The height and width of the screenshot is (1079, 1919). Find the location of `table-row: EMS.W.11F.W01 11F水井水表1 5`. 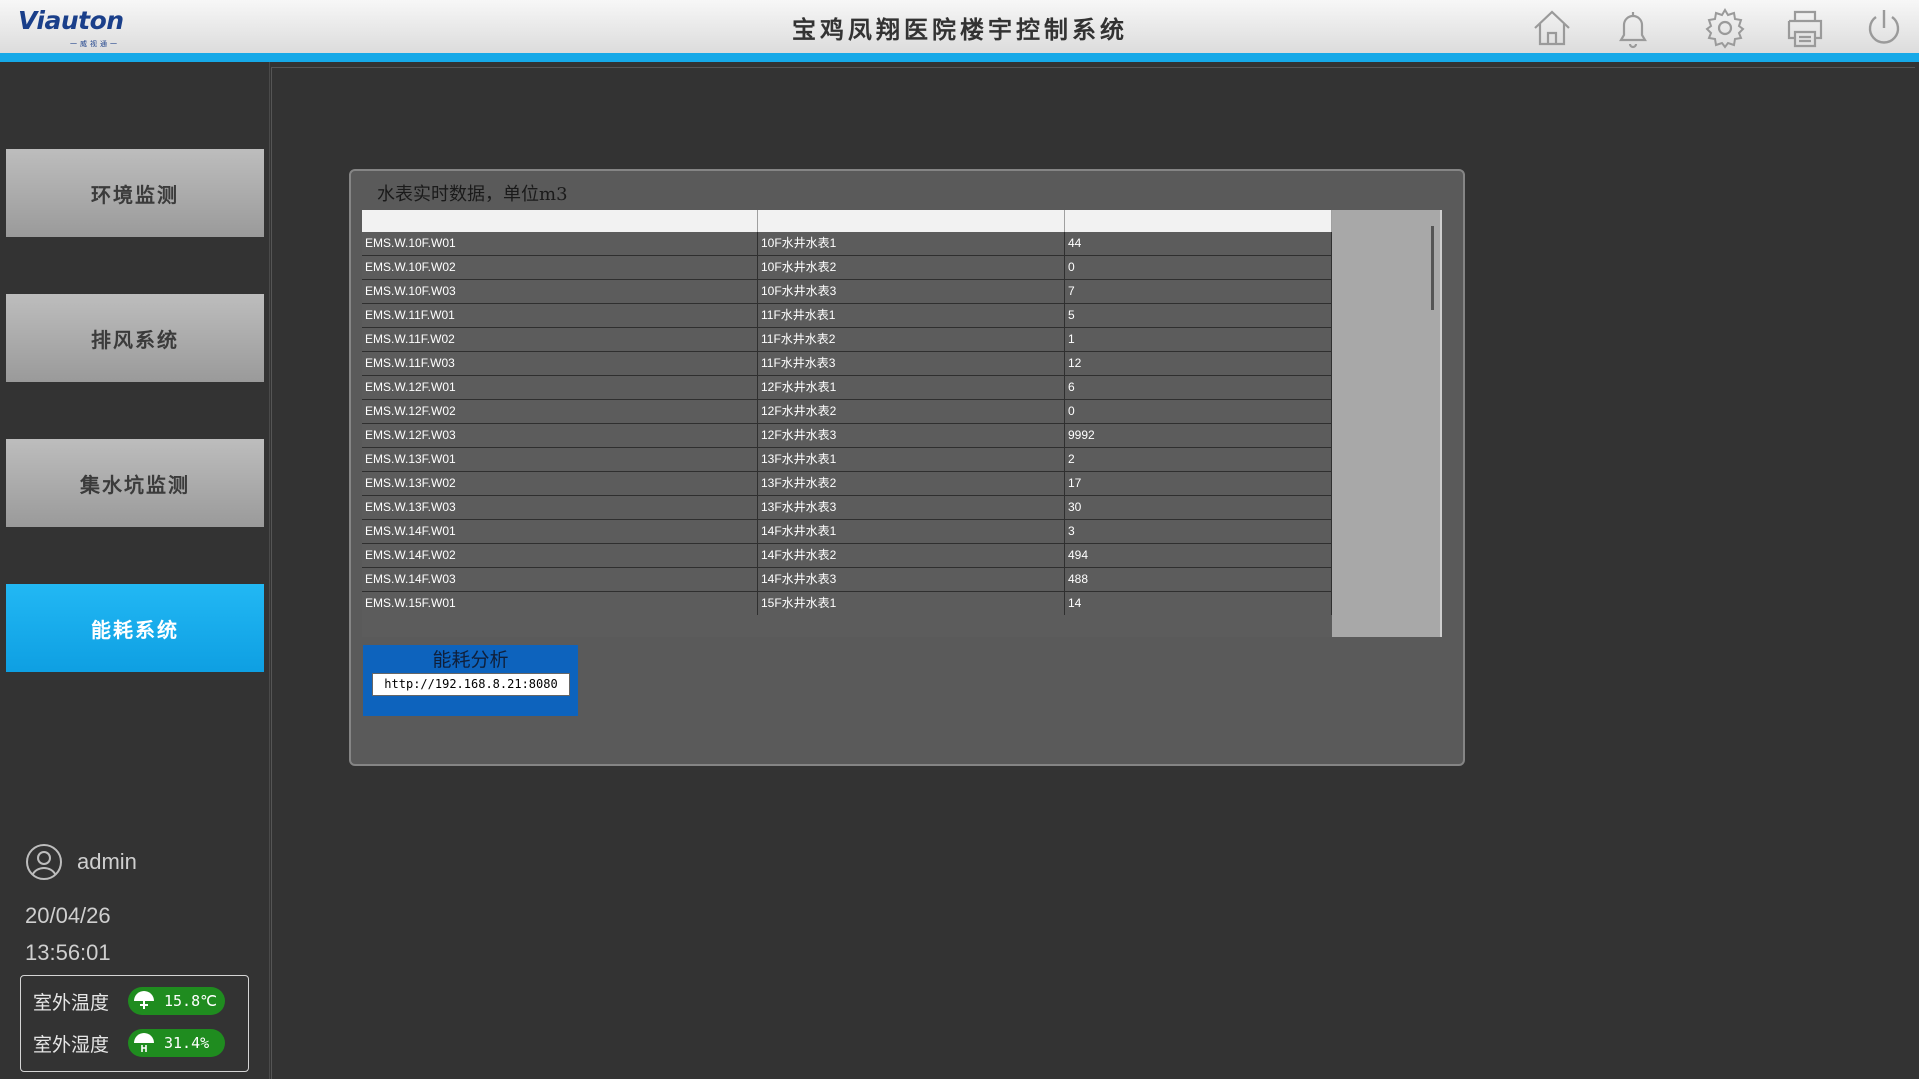

table-row: EMS.W.11F.W01 11F水井水表1 5 is located at coordinates (847, 316).